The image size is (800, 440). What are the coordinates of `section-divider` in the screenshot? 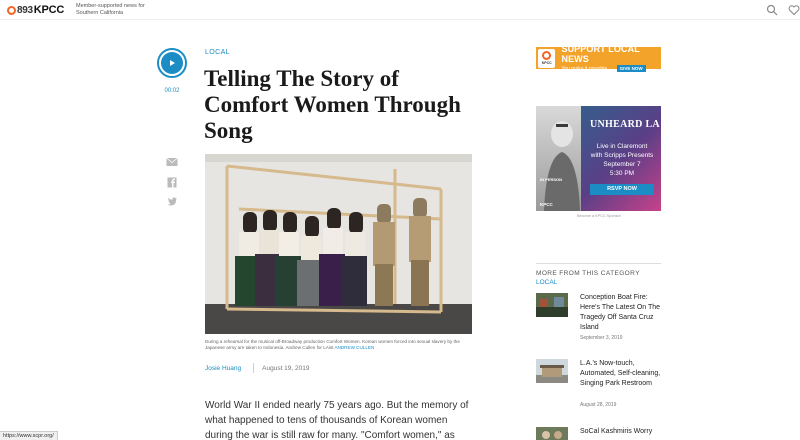 It's located at (598, 263).